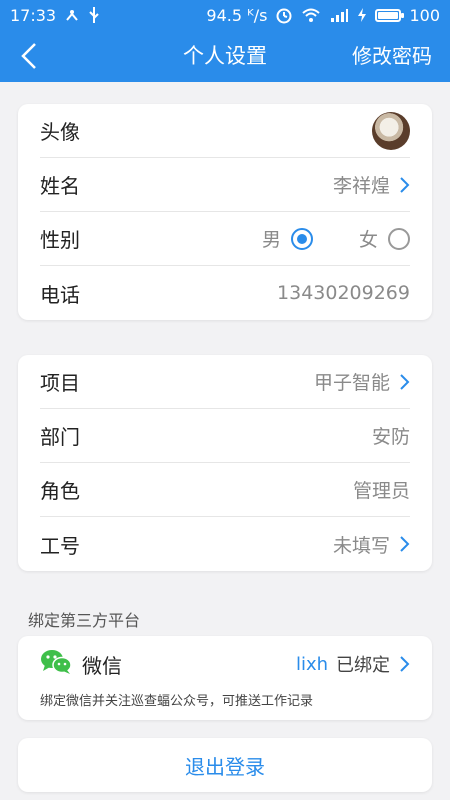 This screenshot has width=450, height=800. What do you see at coordinates (225, 544) in the screenshot?
I see `employee-id-row: 工号 未填写` at bounding box center [225, 544].